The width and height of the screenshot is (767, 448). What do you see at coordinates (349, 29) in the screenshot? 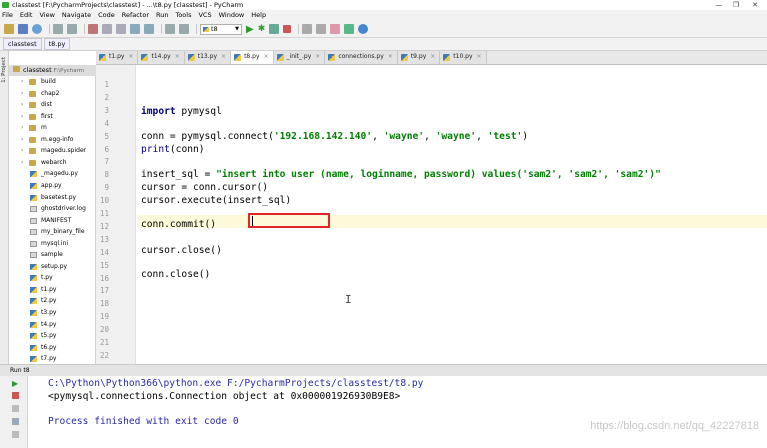
I see `vcs-icon` at bounding box center [349, 29].